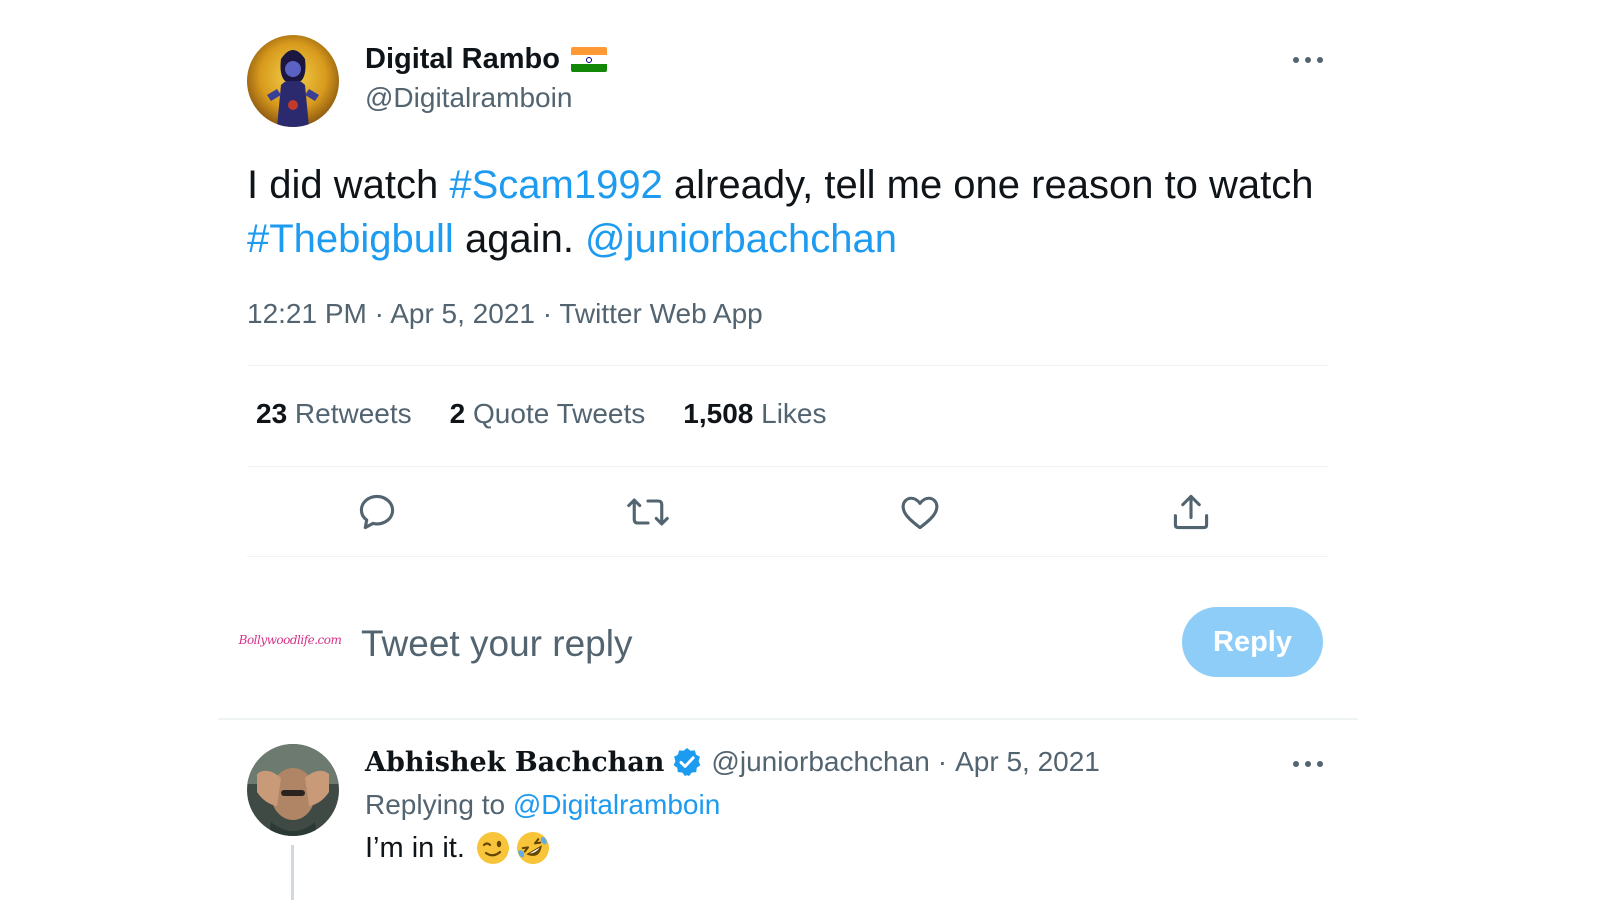 The width and height of the screenshot is (1600, 900). Describe the element at coordinates (1252, 642) in the screenshot. I see `reply-button: Reply` at that location.